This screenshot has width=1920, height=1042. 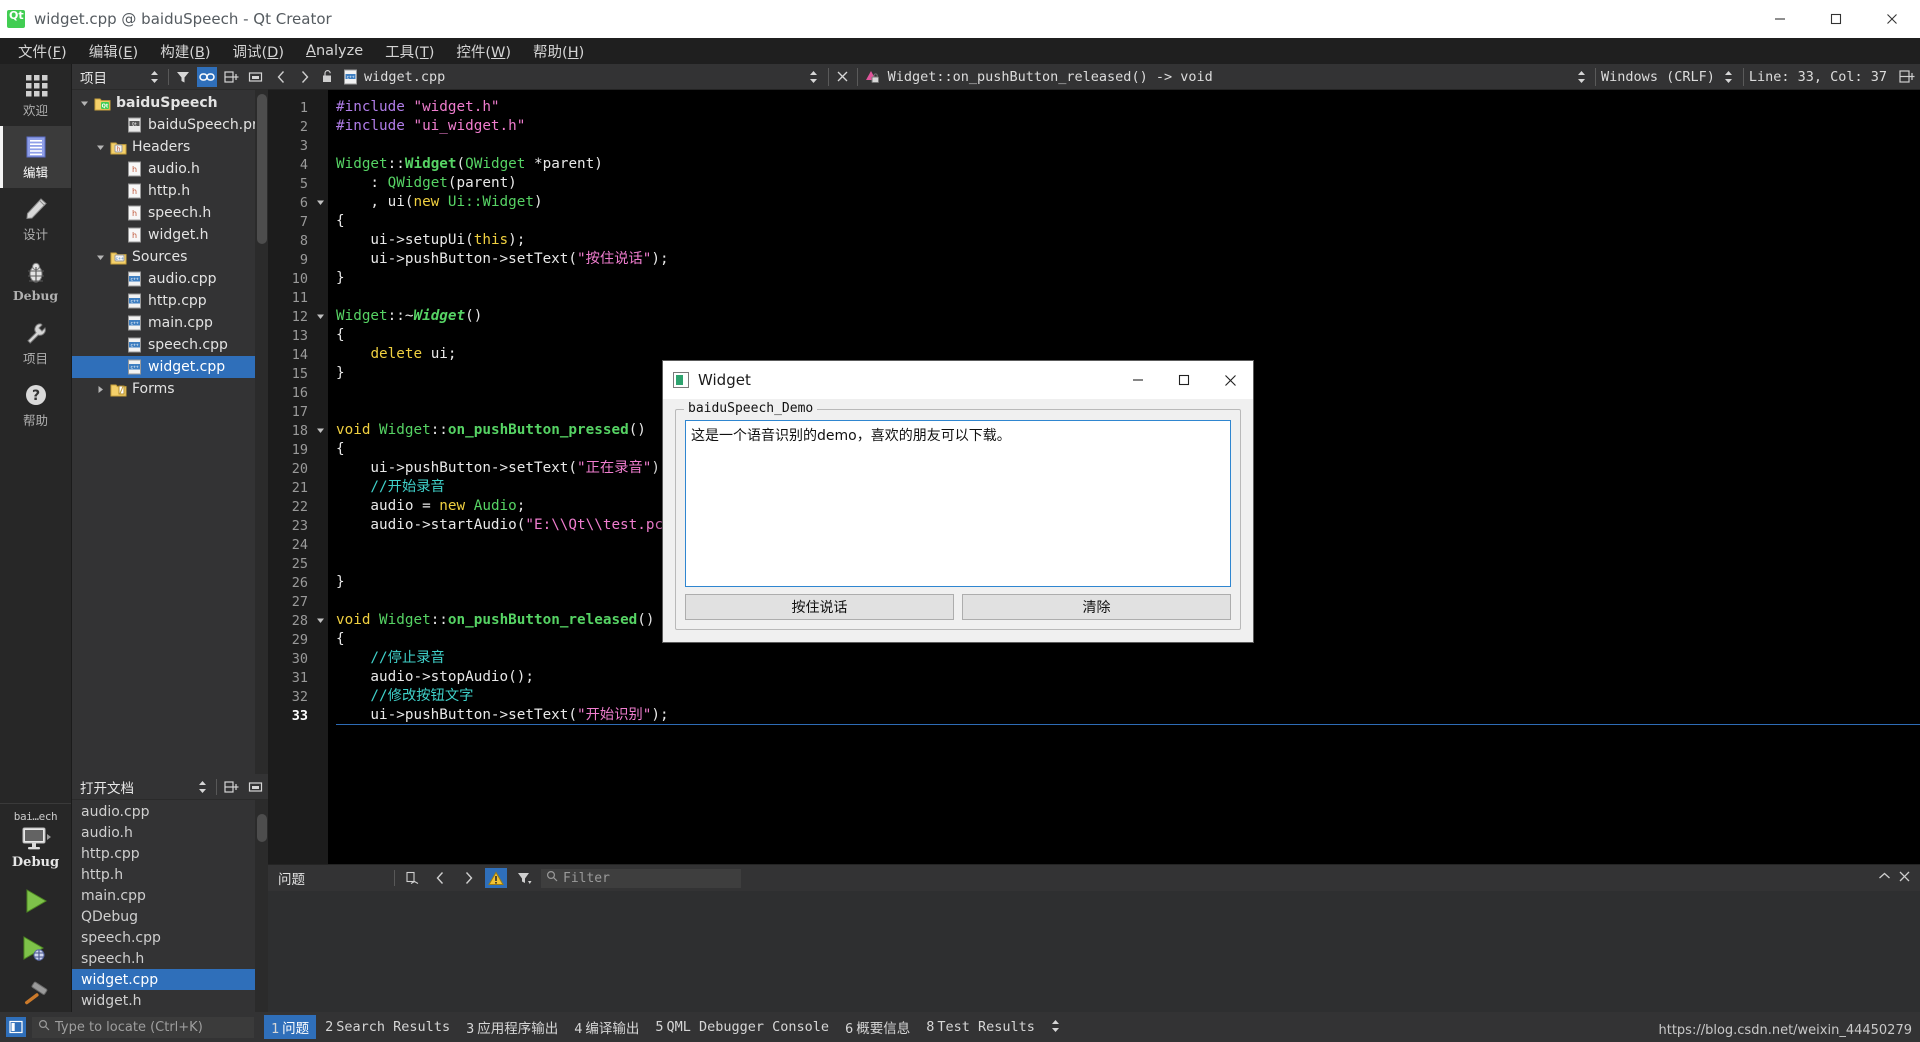 I want to click on editor-symbol-name: Widget::on_pushButton_released() -> void, so click(x=1050, y=77).